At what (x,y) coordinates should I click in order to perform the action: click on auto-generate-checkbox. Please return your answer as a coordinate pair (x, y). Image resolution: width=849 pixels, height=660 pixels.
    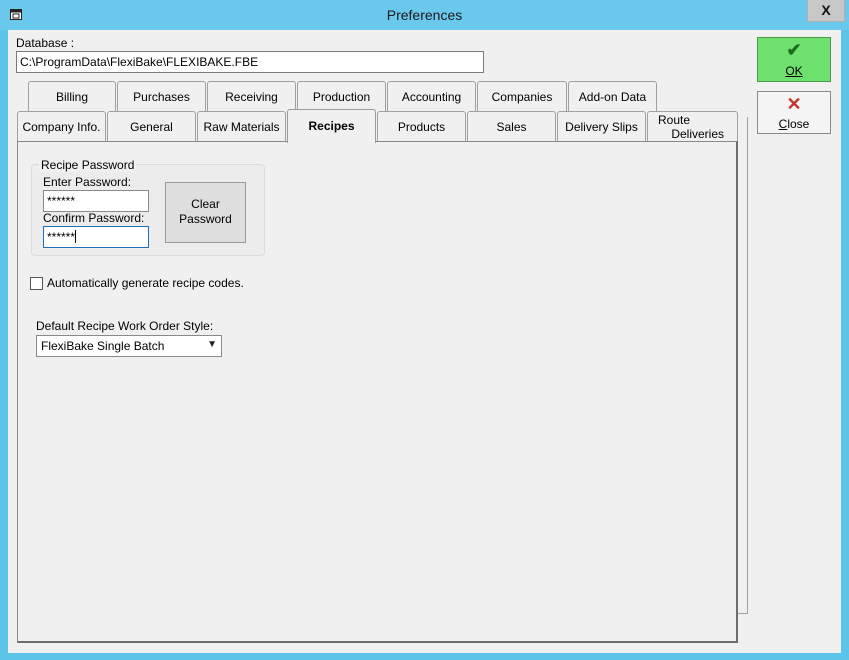
    Looking at the image, I should click on (36, 283).